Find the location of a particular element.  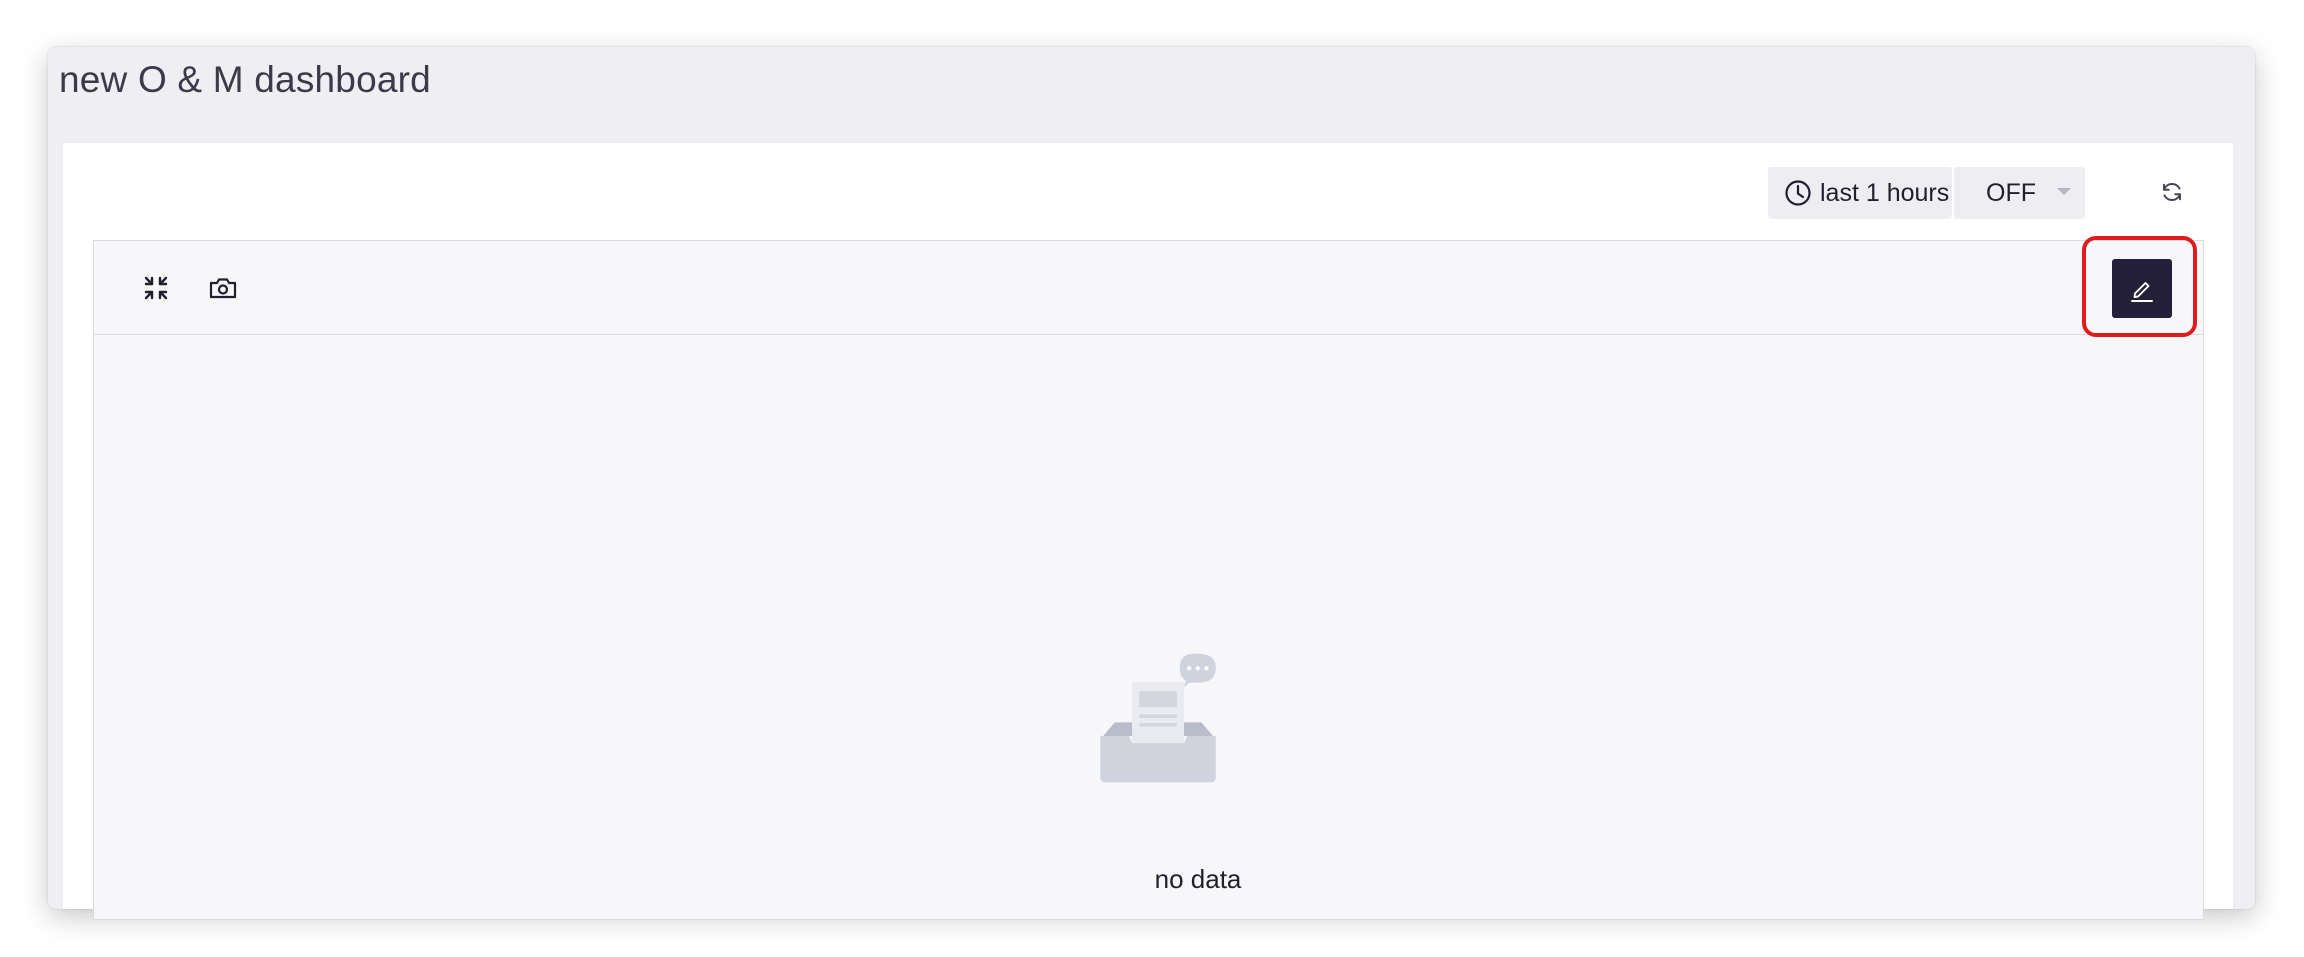

edit-panel-button is located at coordinates (2142, 288).